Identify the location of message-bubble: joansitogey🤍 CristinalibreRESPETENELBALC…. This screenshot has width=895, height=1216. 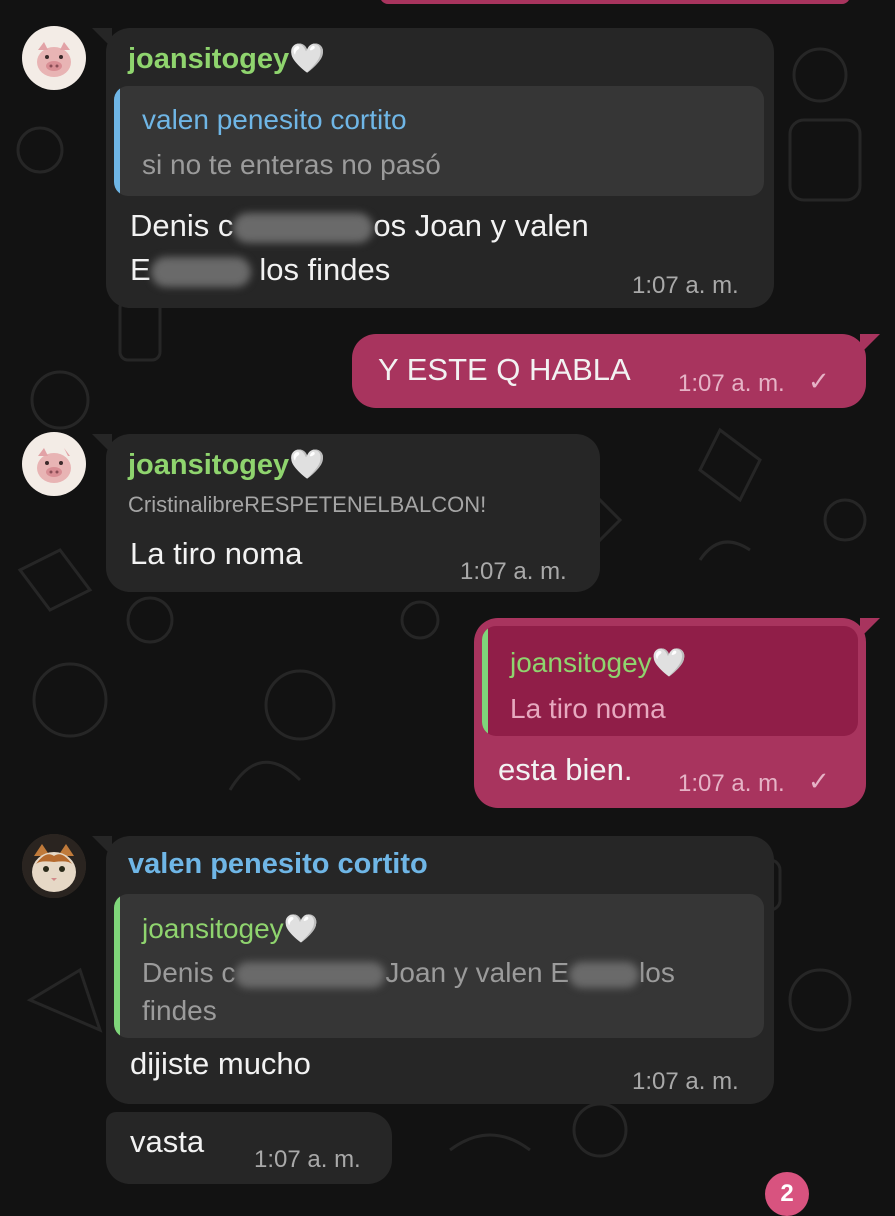
(353, 513).